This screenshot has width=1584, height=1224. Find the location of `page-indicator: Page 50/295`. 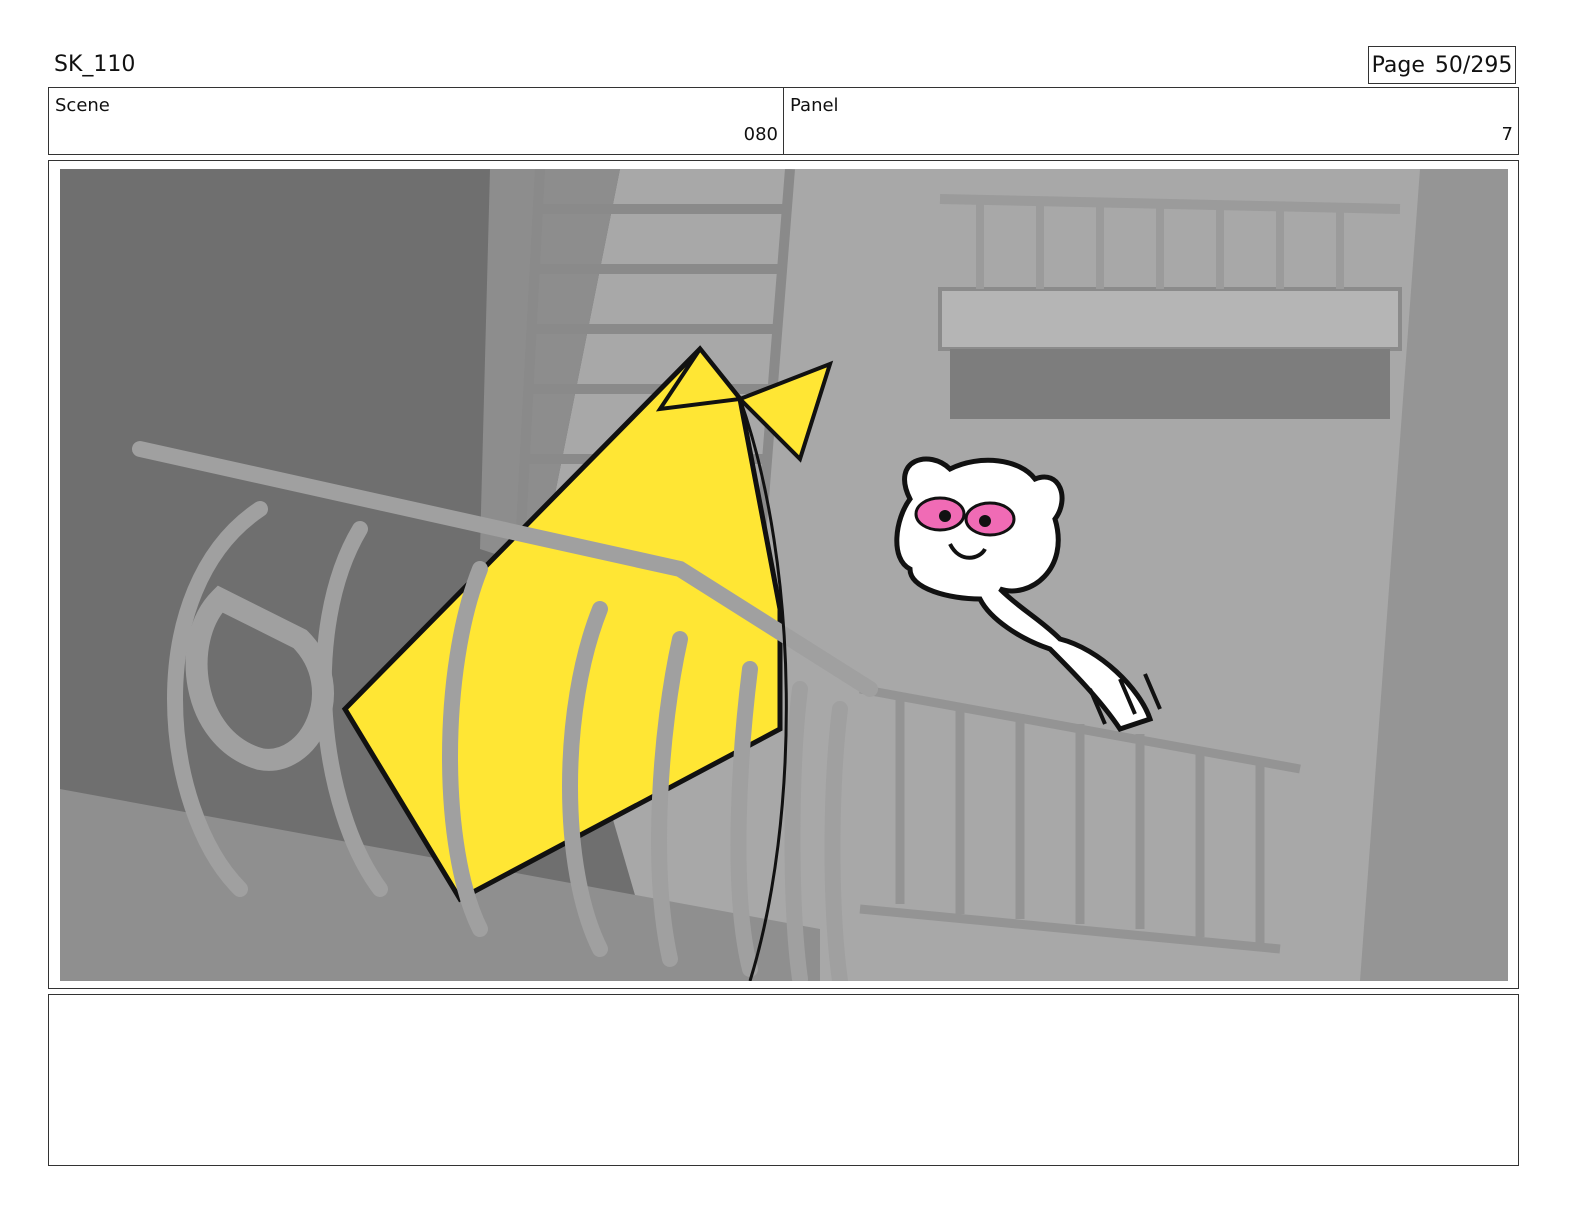

page-indicator: Page 50/295 is located at coordinates (1442, 65).